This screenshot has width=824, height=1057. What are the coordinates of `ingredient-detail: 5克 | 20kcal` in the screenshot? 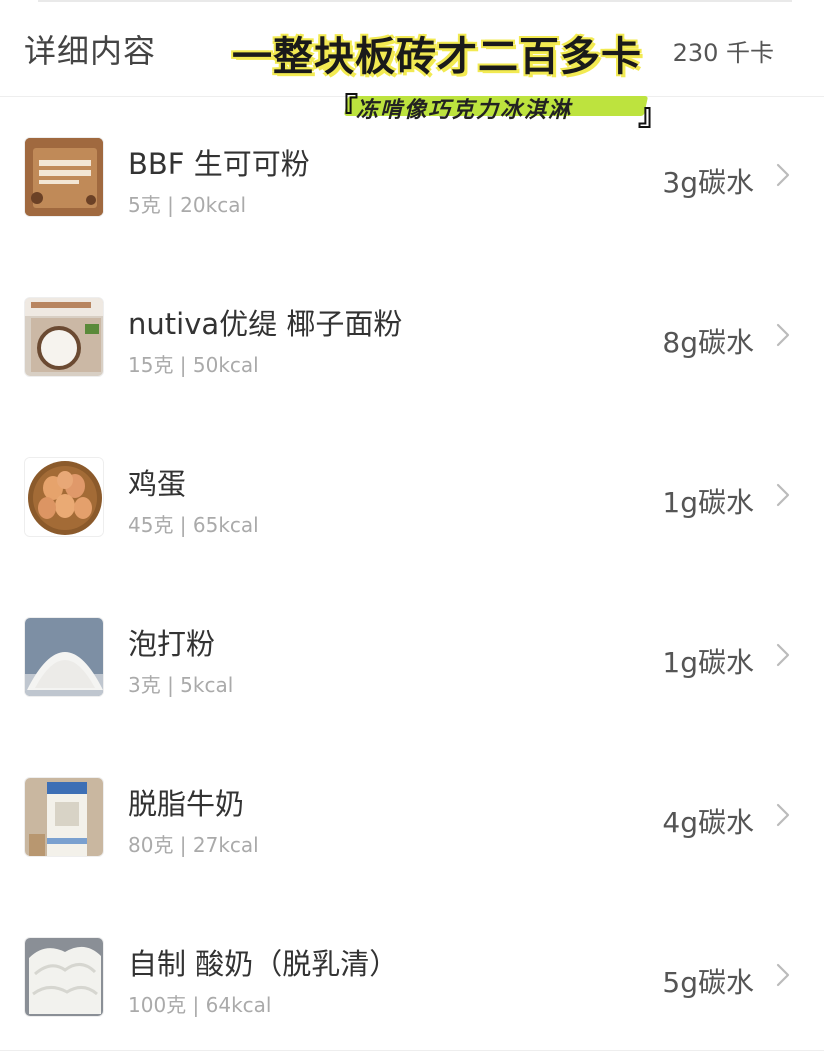 It's located at (187, 205).